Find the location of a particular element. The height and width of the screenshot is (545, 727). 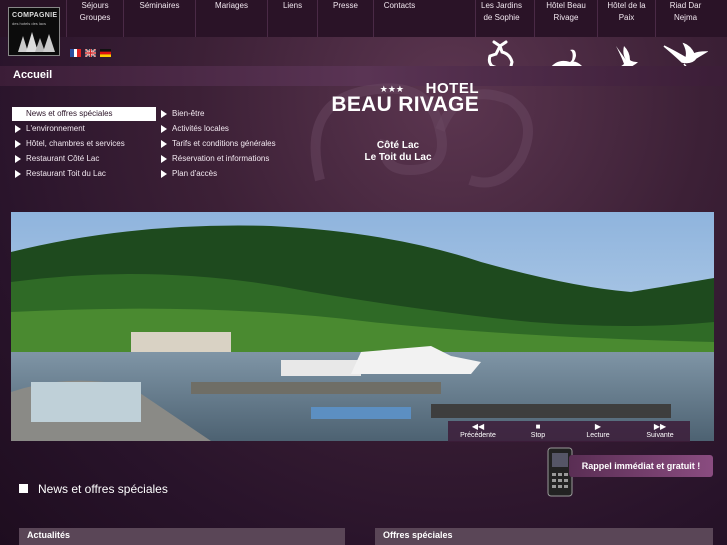

menu-label: Restaurant Toit du Lac is located at coordinates (66, 173).